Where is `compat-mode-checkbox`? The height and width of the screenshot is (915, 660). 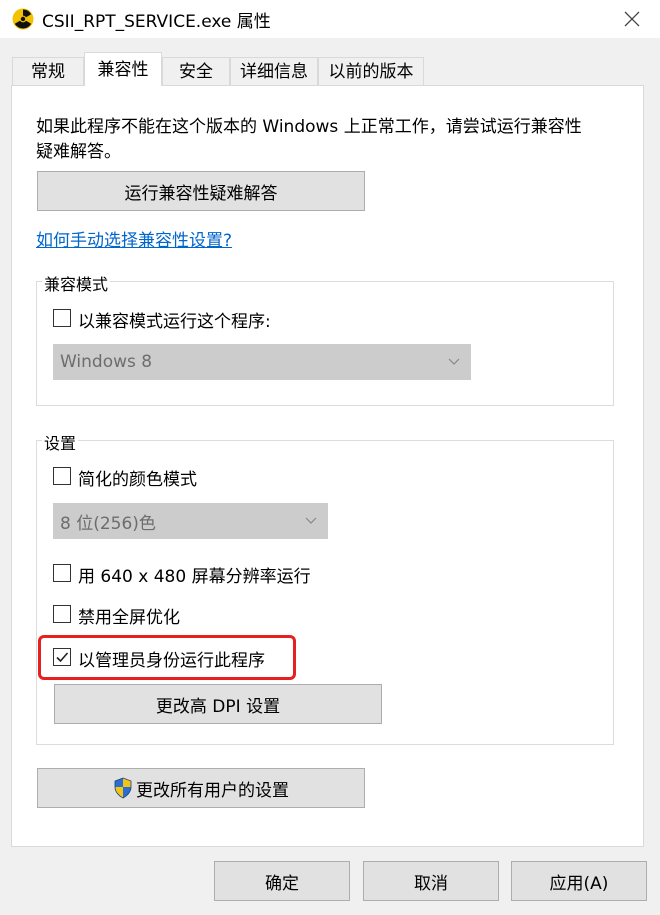
compat-mode-checkbox is located at coordinates (62, 318).